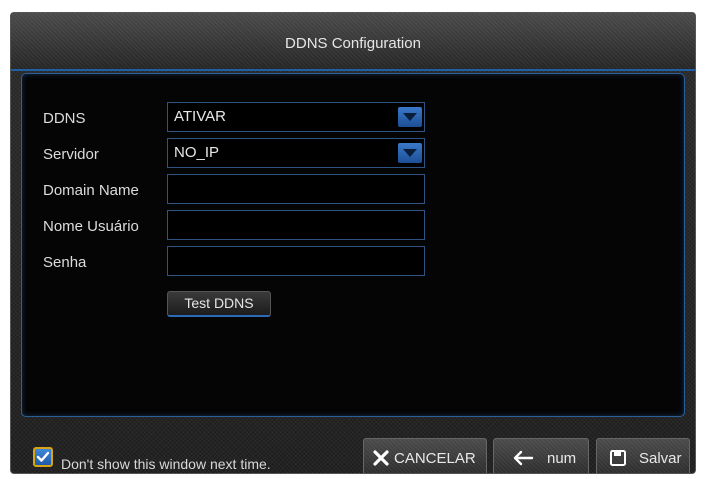 The height and width of the screenshot is (479, 706). What do you see at coordinates (200, 116) in the screenshot?
I see `ddns-select-value: ATIVAR` at bounding box center [200, 116].